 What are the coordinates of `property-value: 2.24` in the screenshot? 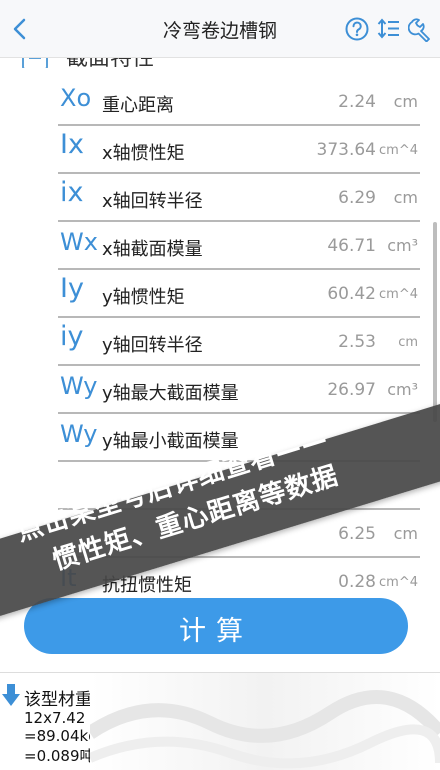 It's located at (357, 102).